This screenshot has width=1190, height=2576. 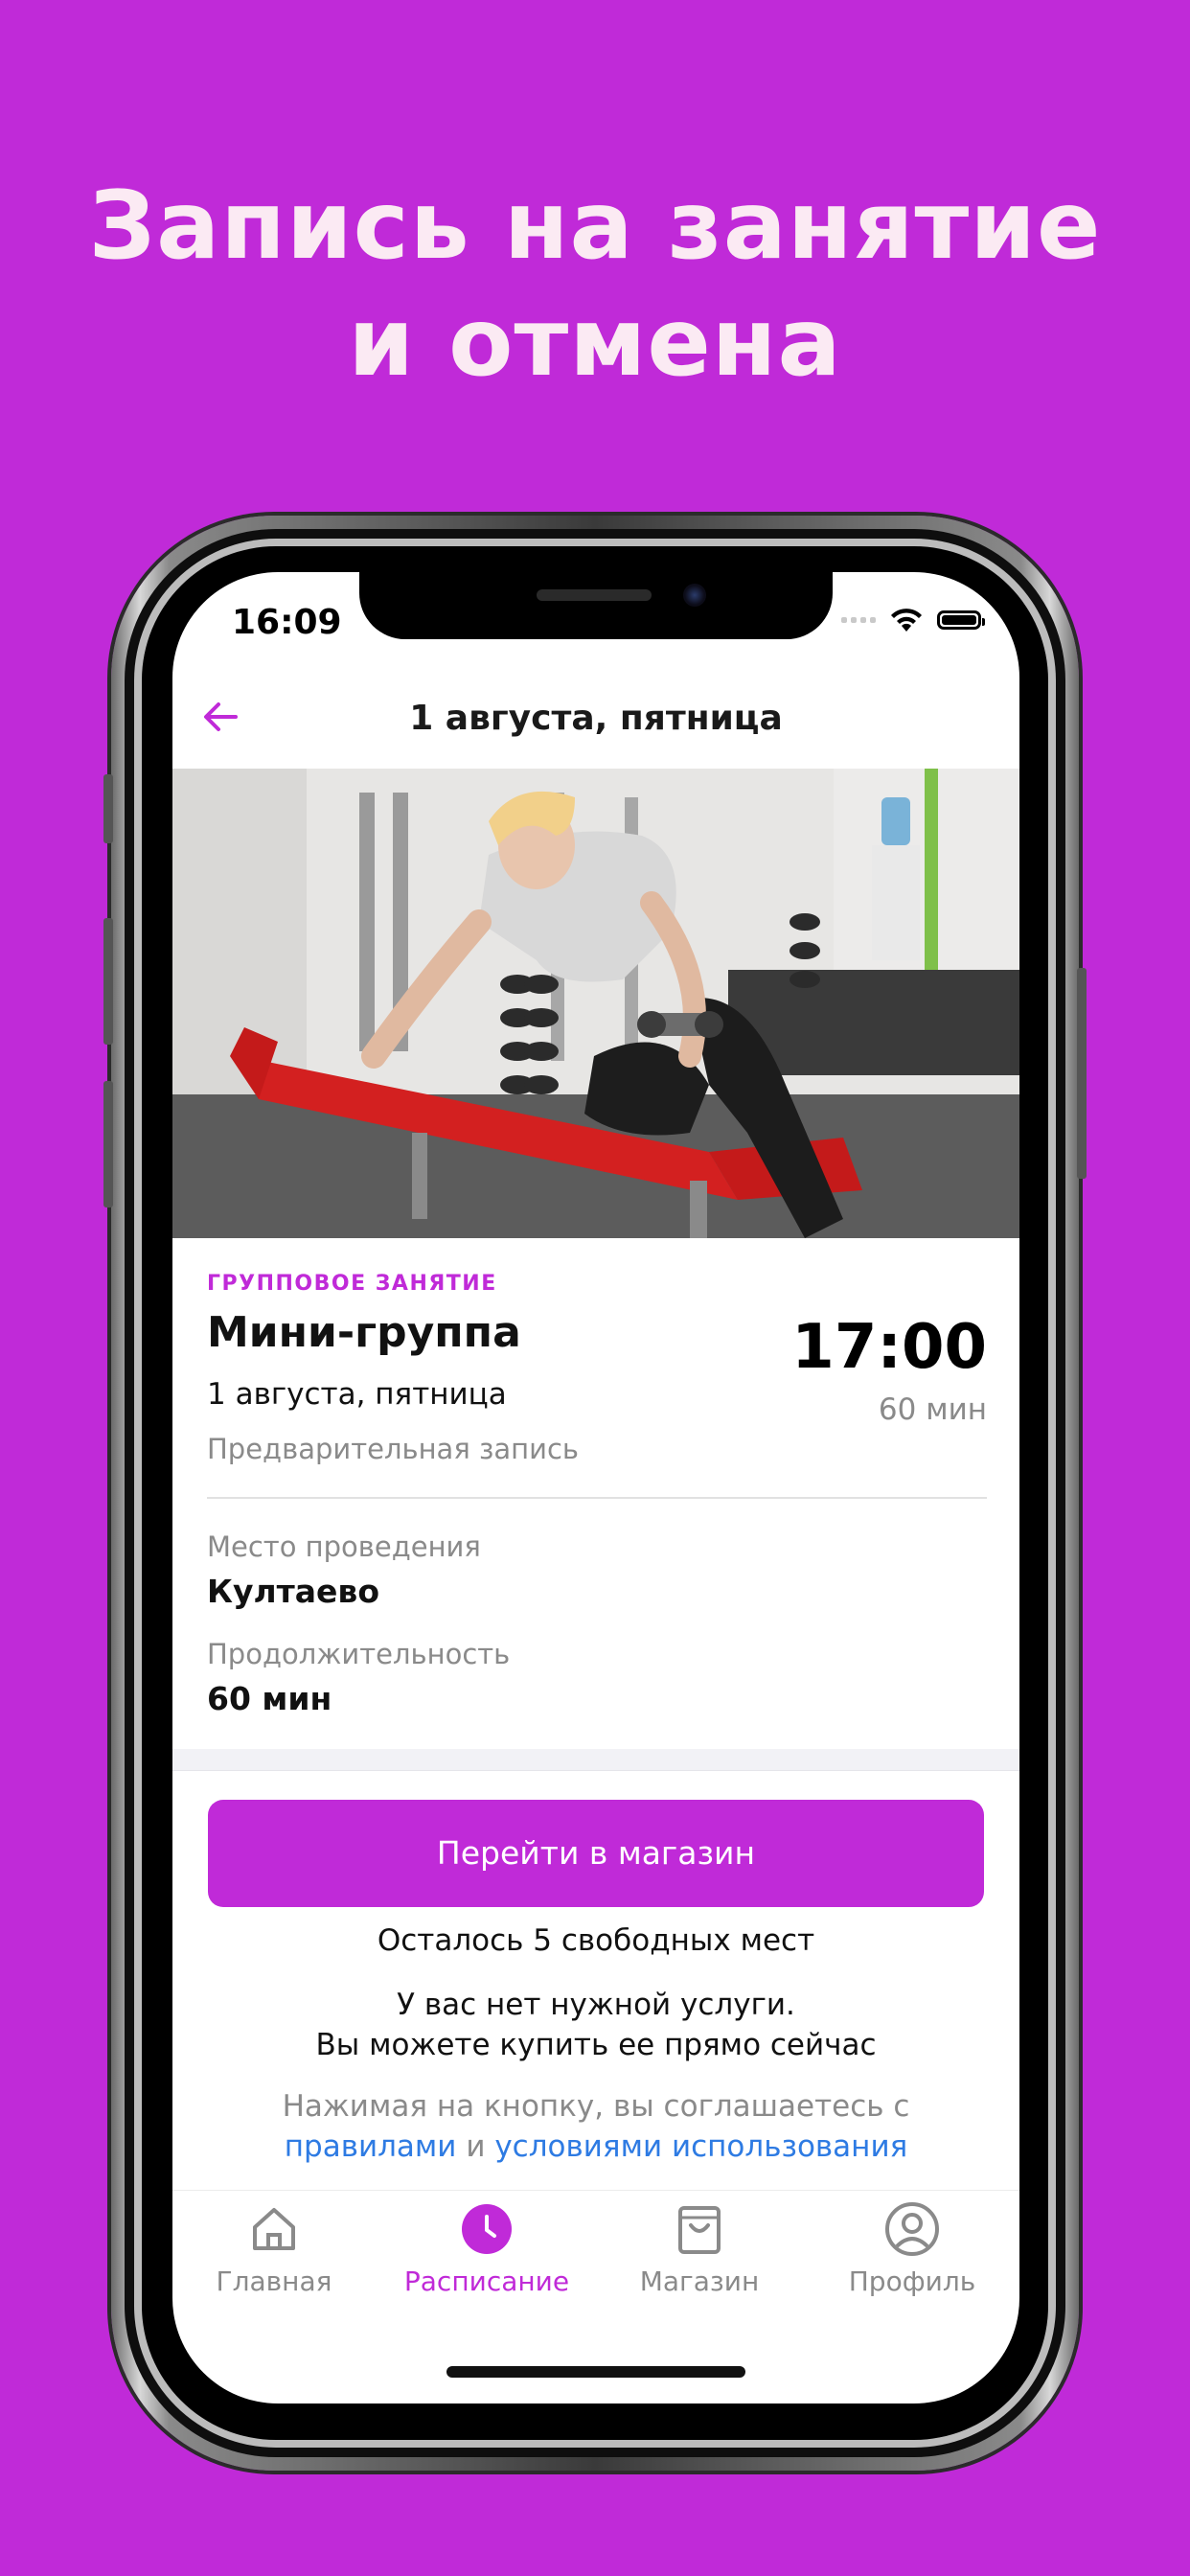 I want to click on class-duration: 60 мин, so click(x=933, y=1410).